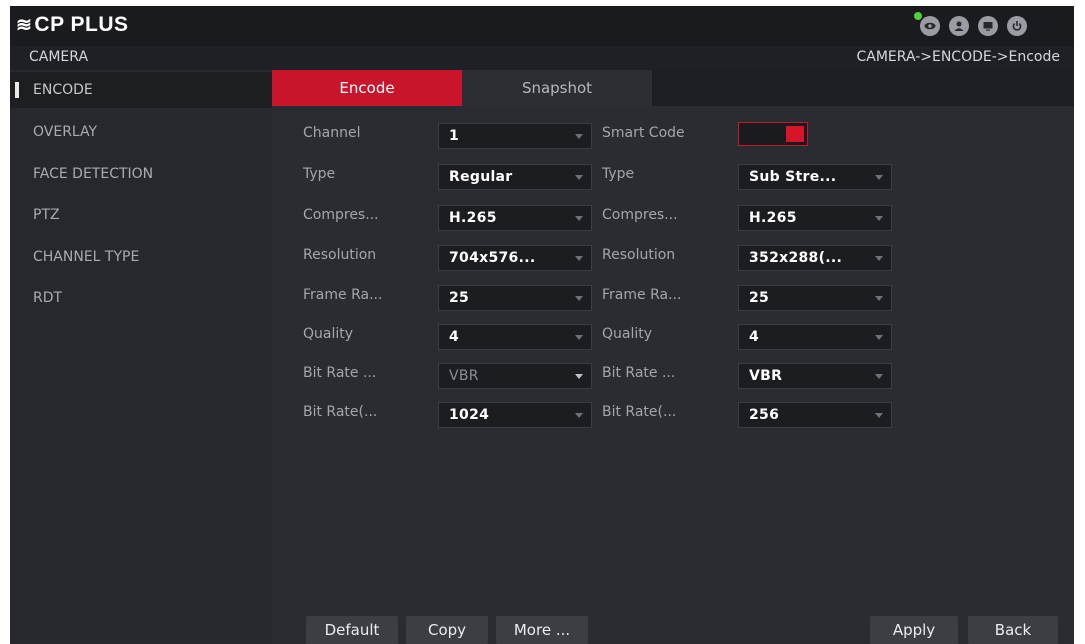 This screenshot has height=644, width=1085. What do you see at coordinates (914, 630) in the screenshot?
I see `apply-button: Apply` at bounding box center [914, 630].